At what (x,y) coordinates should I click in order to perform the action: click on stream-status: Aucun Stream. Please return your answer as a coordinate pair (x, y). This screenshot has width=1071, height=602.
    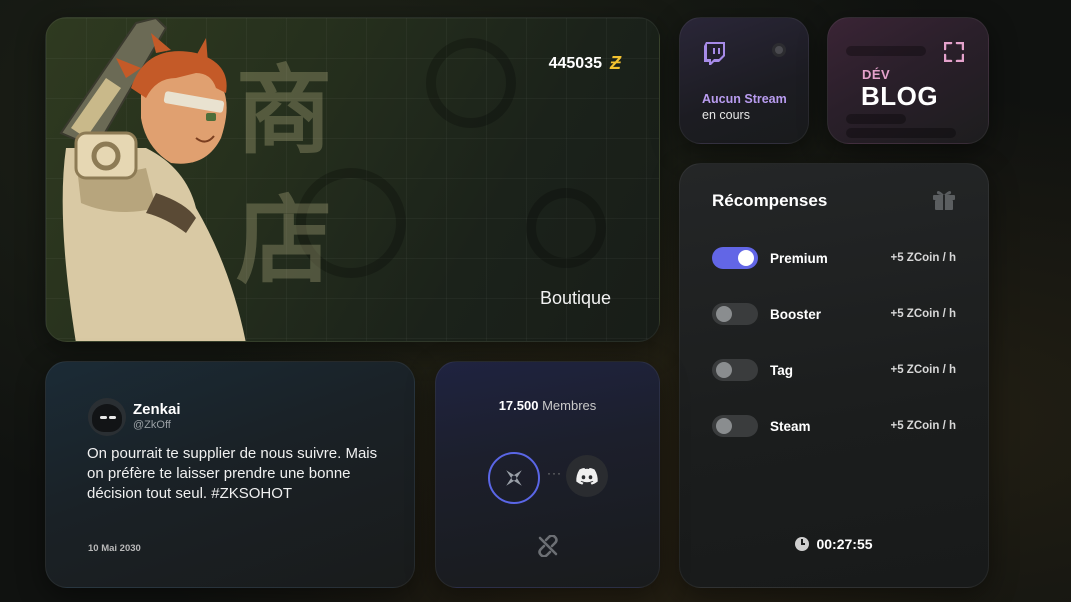
    Looking at the image, I should click on (744, 99).